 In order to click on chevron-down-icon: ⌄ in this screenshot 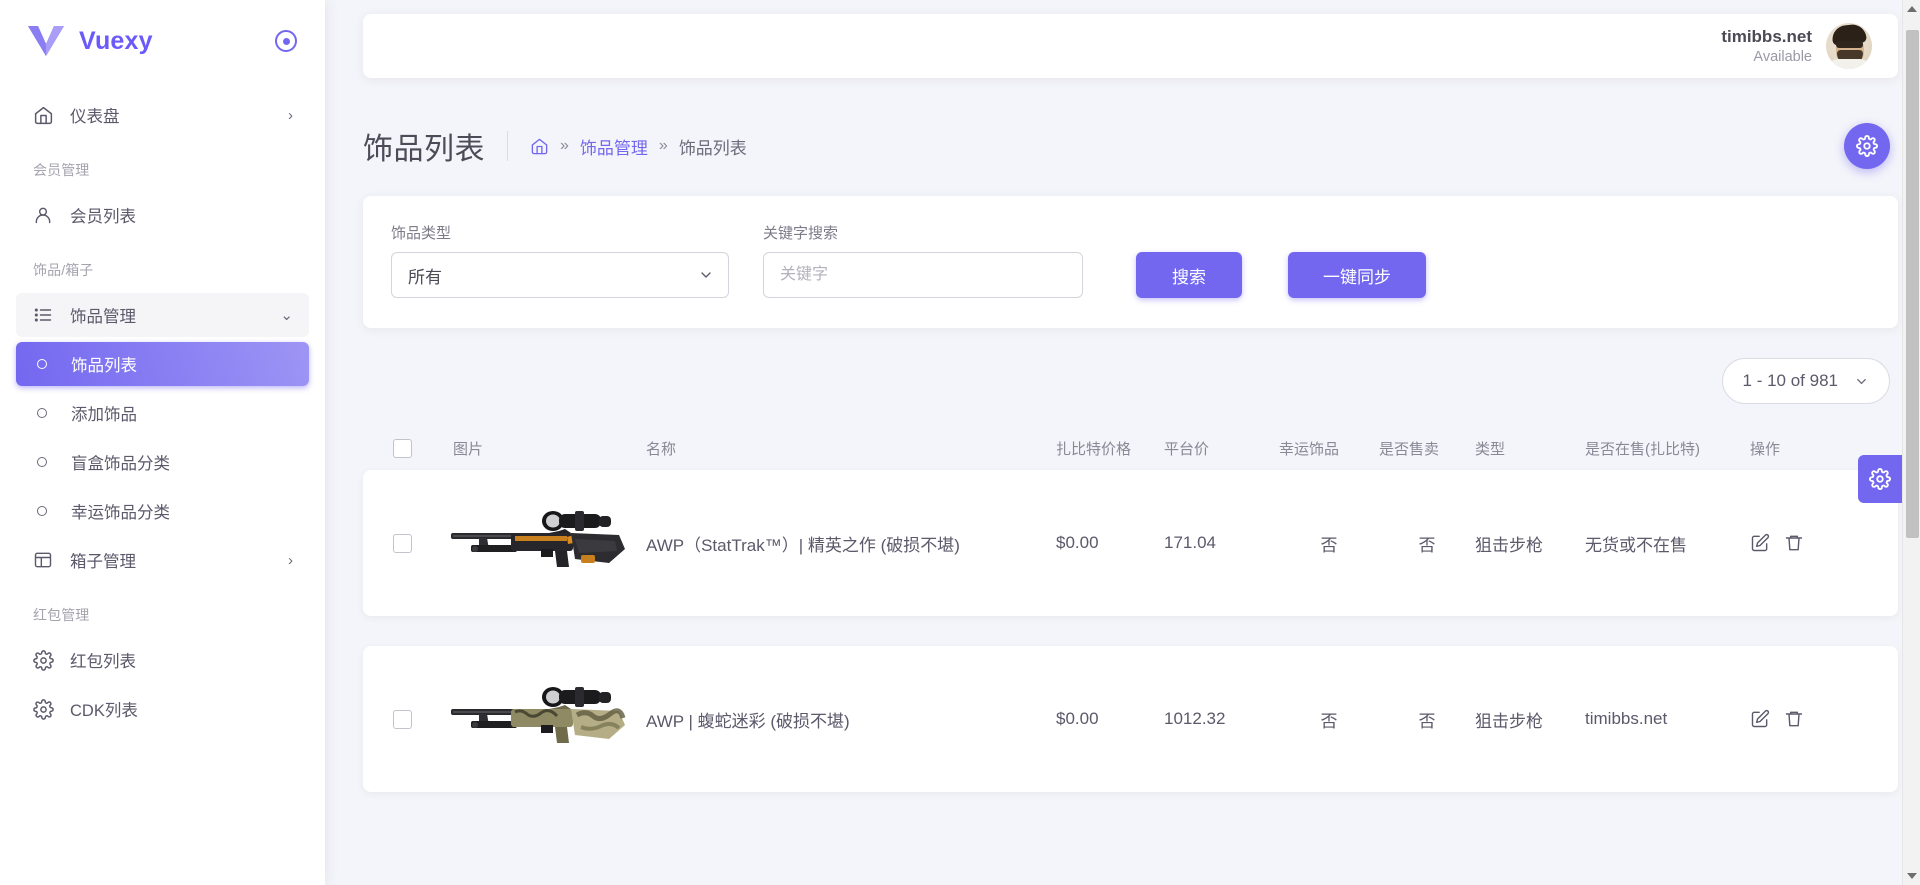, I will do `click(286, 315)`.